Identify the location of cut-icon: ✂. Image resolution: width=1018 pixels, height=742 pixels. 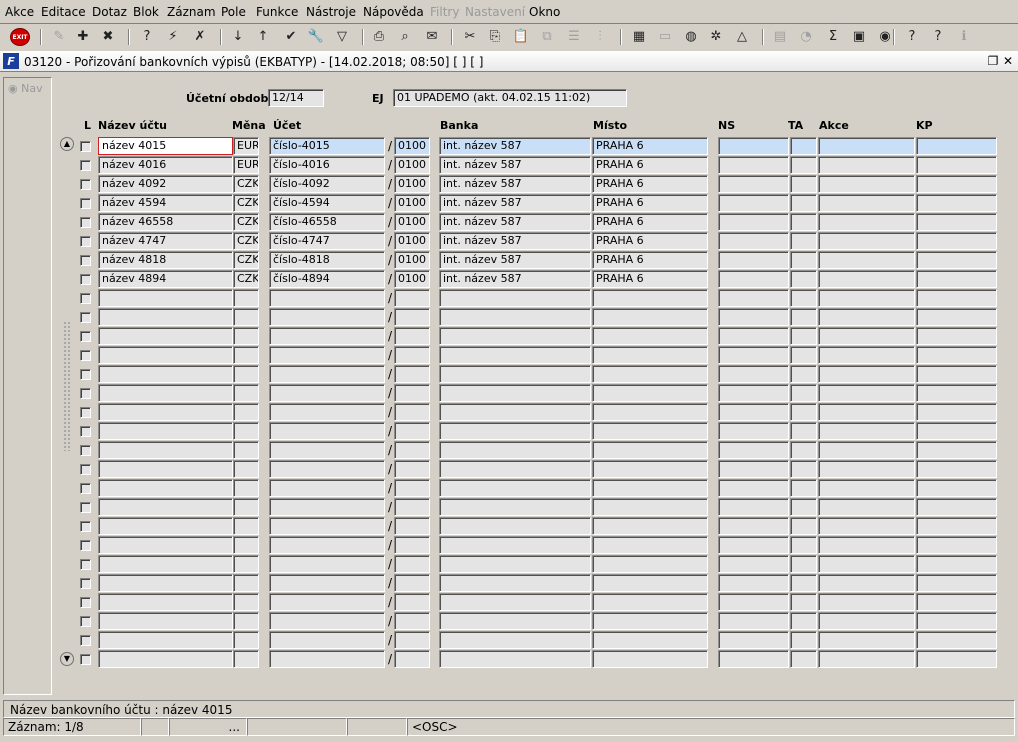
(470, 37).